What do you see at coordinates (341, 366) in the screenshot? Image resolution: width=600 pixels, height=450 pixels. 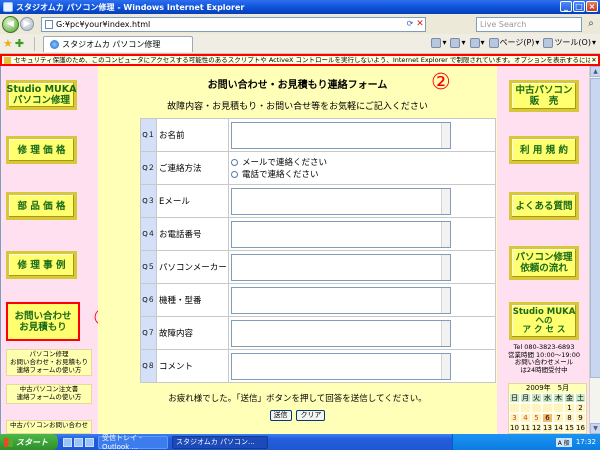 I see `comment-field` at bounding box center [341, 366].